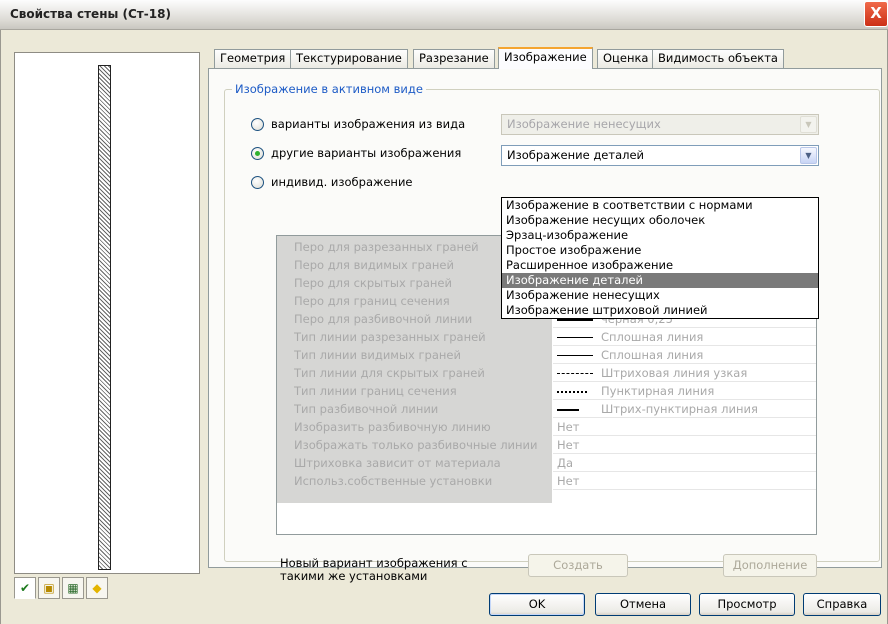 The height and width of the screenshot is (624, 888). I want to click on dropdown-option: Простое изображение, so click(660, 250).